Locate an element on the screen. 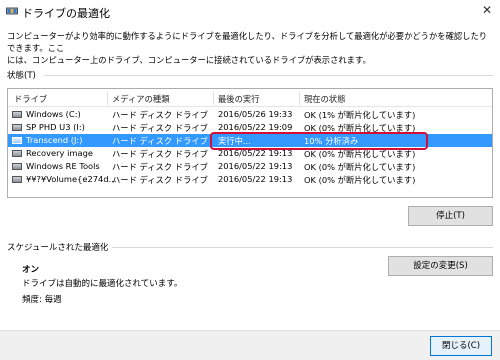  status-separator is located at coordinates (268, 75).